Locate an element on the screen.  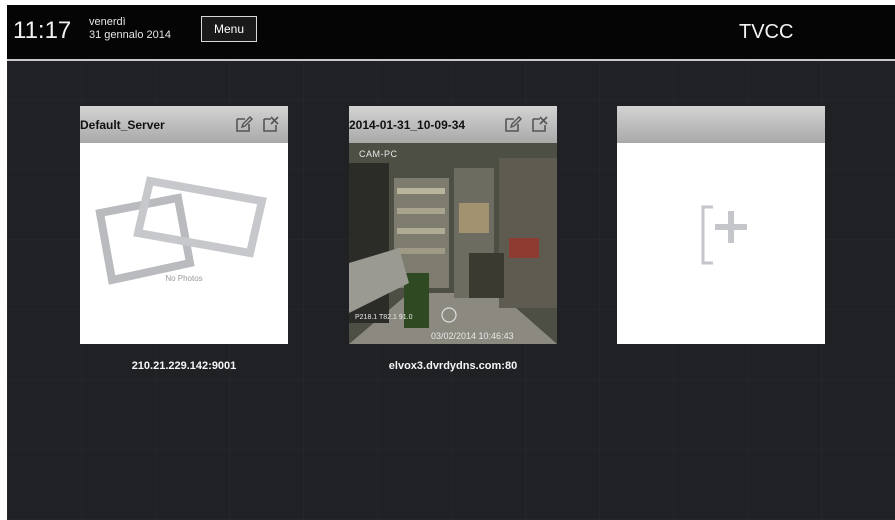
weekday-label: venerdì is located at coordinates (107, 22).